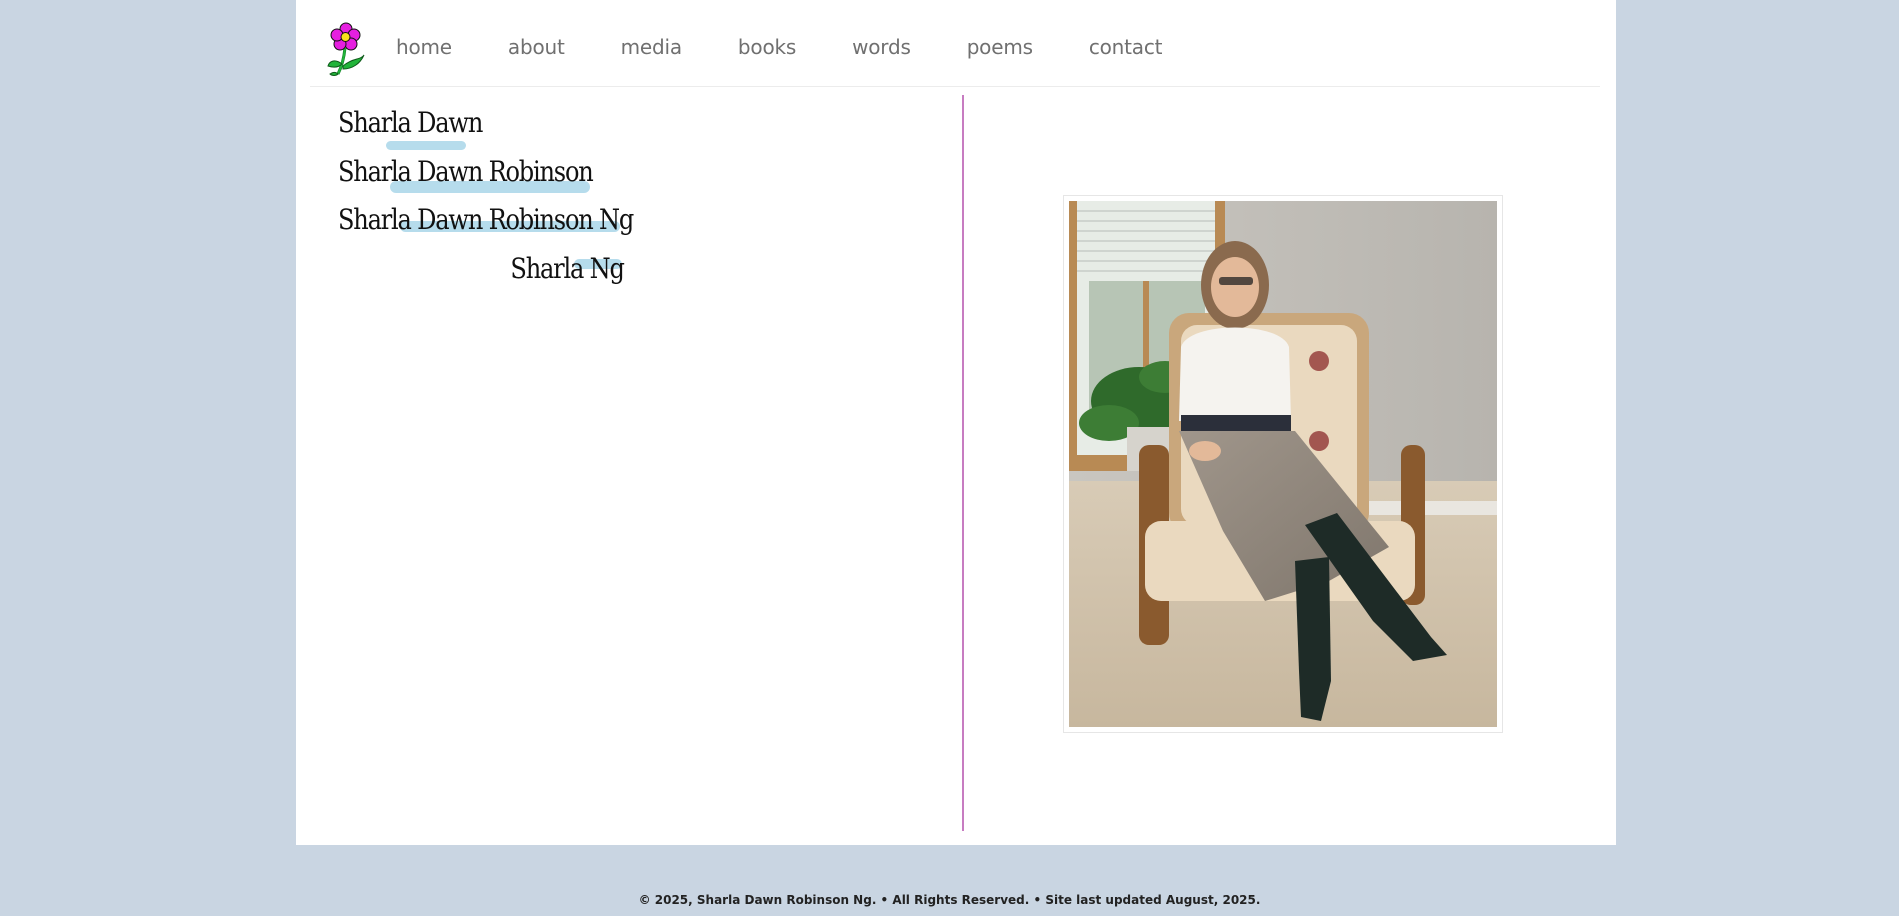  I want to click on name-line-2: Sharla Dawn Robinson, so click(466, 171).